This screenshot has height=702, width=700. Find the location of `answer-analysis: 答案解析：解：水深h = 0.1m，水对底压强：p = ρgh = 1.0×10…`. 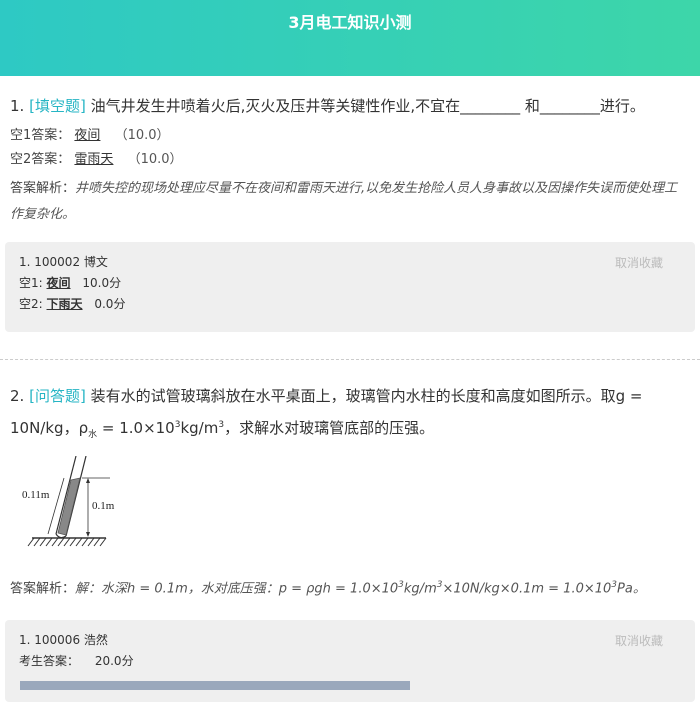

answer-analysis: 答案解析：解：水深h = 0.1m，水对底压强：p = ρgh = 1.0×10… is located at coordinates (350, 587).